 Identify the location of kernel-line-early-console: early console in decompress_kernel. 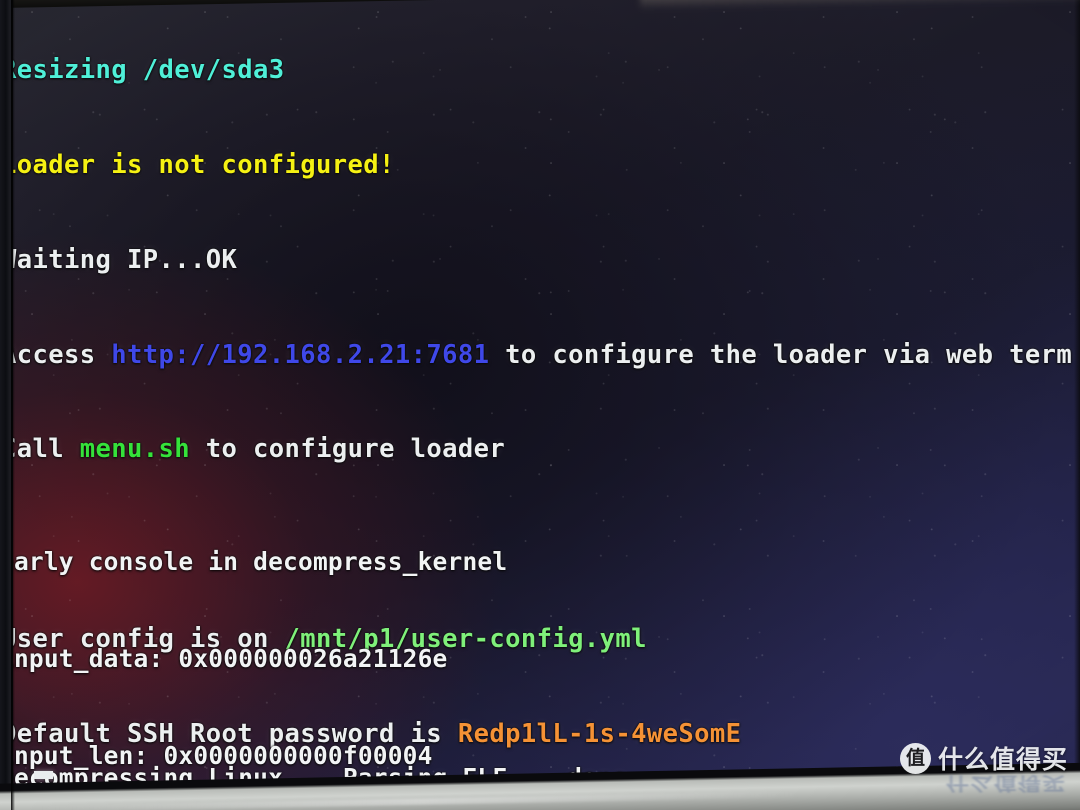
(260, 562).